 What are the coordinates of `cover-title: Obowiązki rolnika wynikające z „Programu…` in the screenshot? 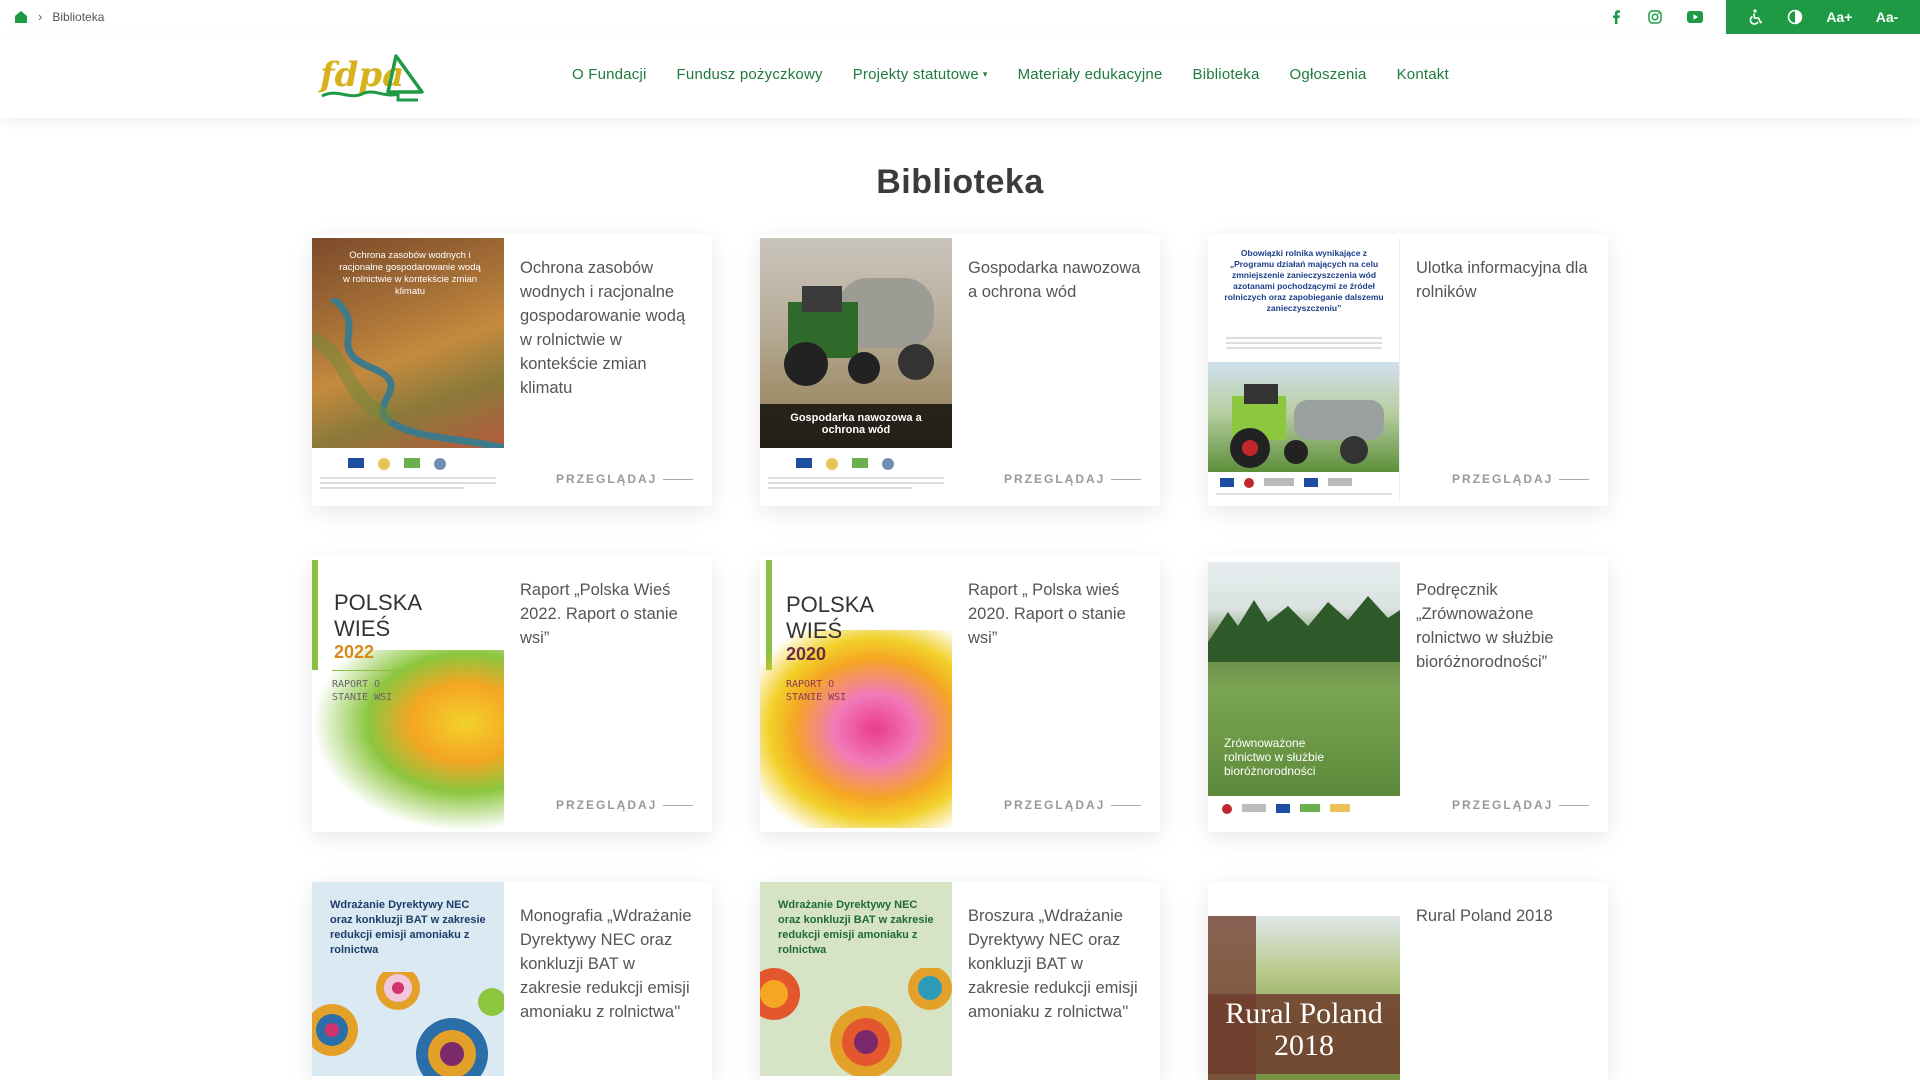 It's located at (1304, 280).